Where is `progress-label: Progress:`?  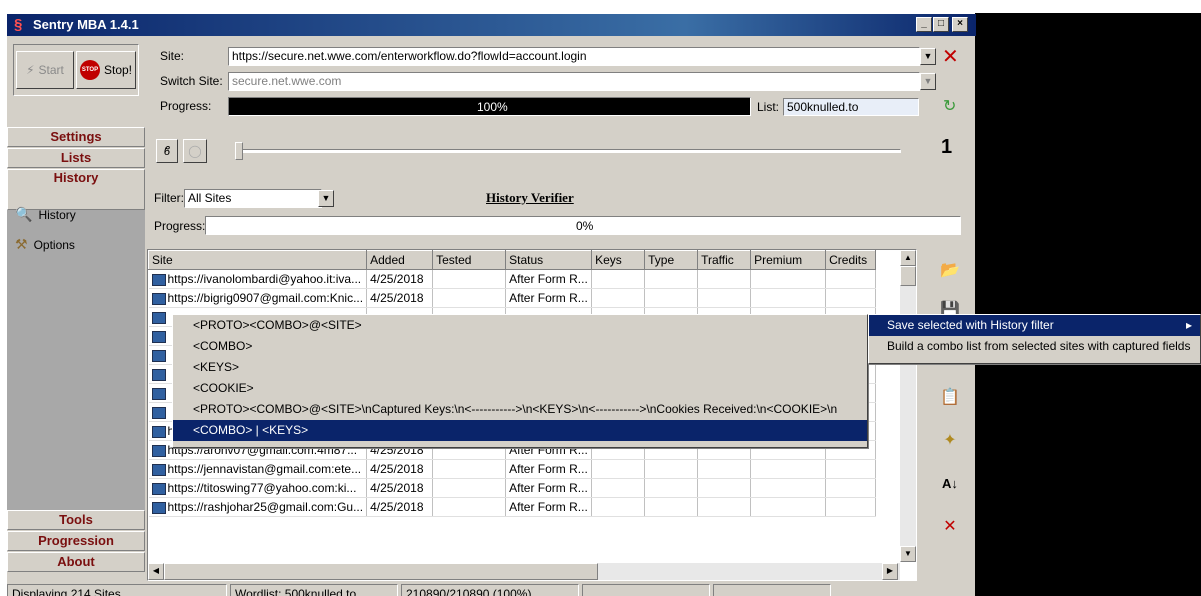
progress-label: Progress: is located at coordinates (186, 106).